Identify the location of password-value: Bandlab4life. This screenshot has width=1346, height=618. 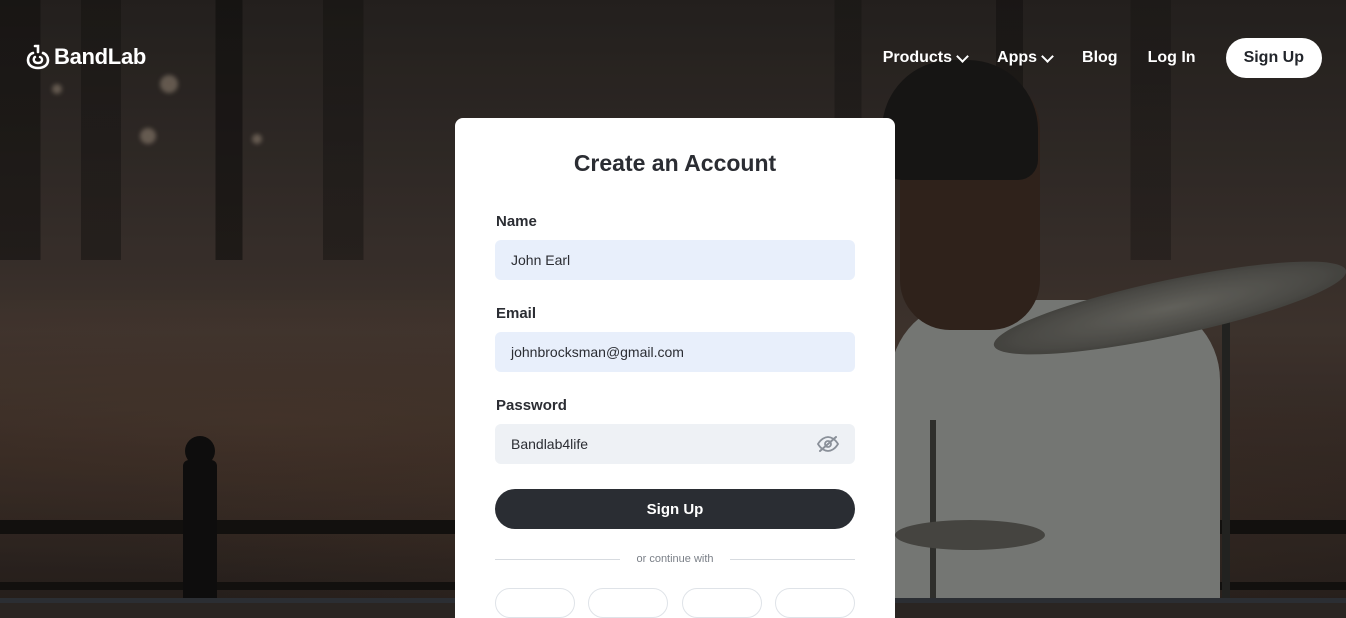
(550, 444).